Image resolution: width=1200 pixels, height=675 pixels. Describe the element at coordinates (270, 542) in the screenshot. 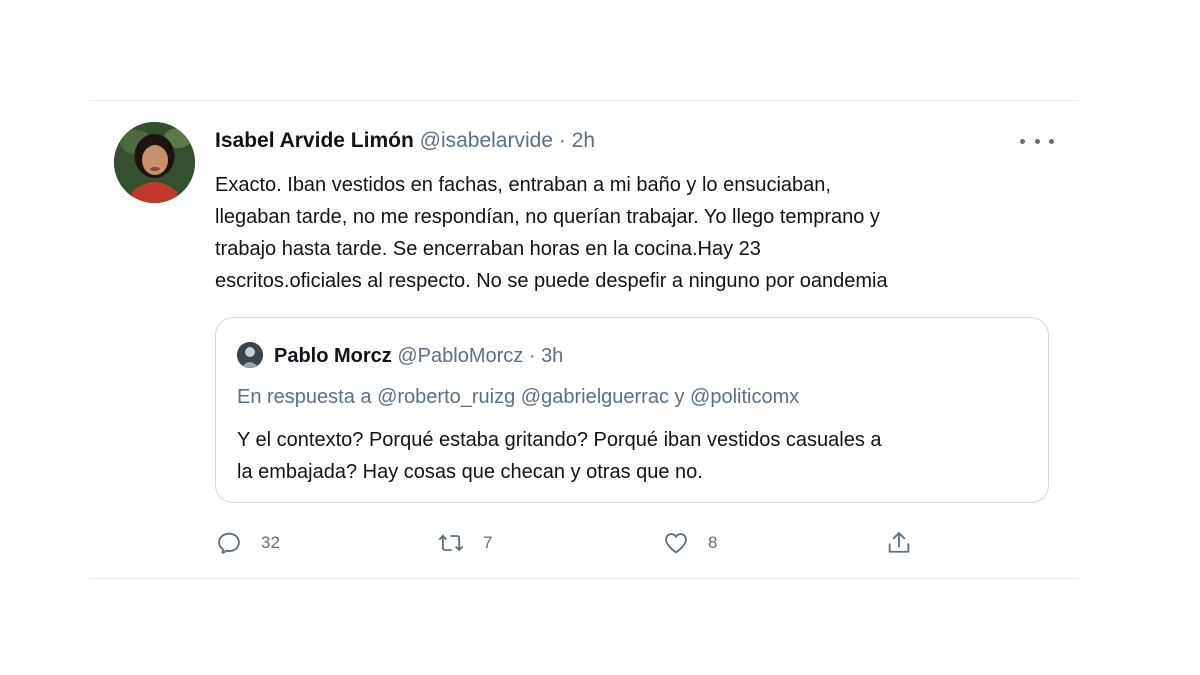

I see `reply-count: 32` at that location.